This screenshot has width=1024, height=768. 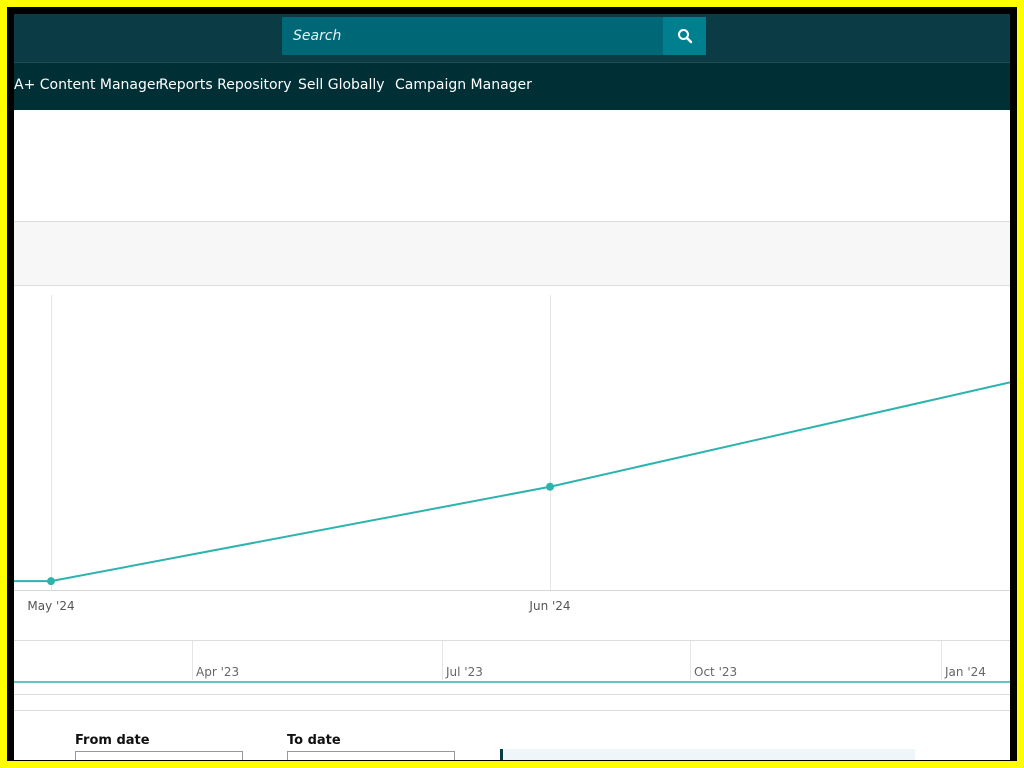 What do you see at coordinates (512, 253) in the screenshot?
I see `chart-toolbar-band` at bounding box center [512, 253].